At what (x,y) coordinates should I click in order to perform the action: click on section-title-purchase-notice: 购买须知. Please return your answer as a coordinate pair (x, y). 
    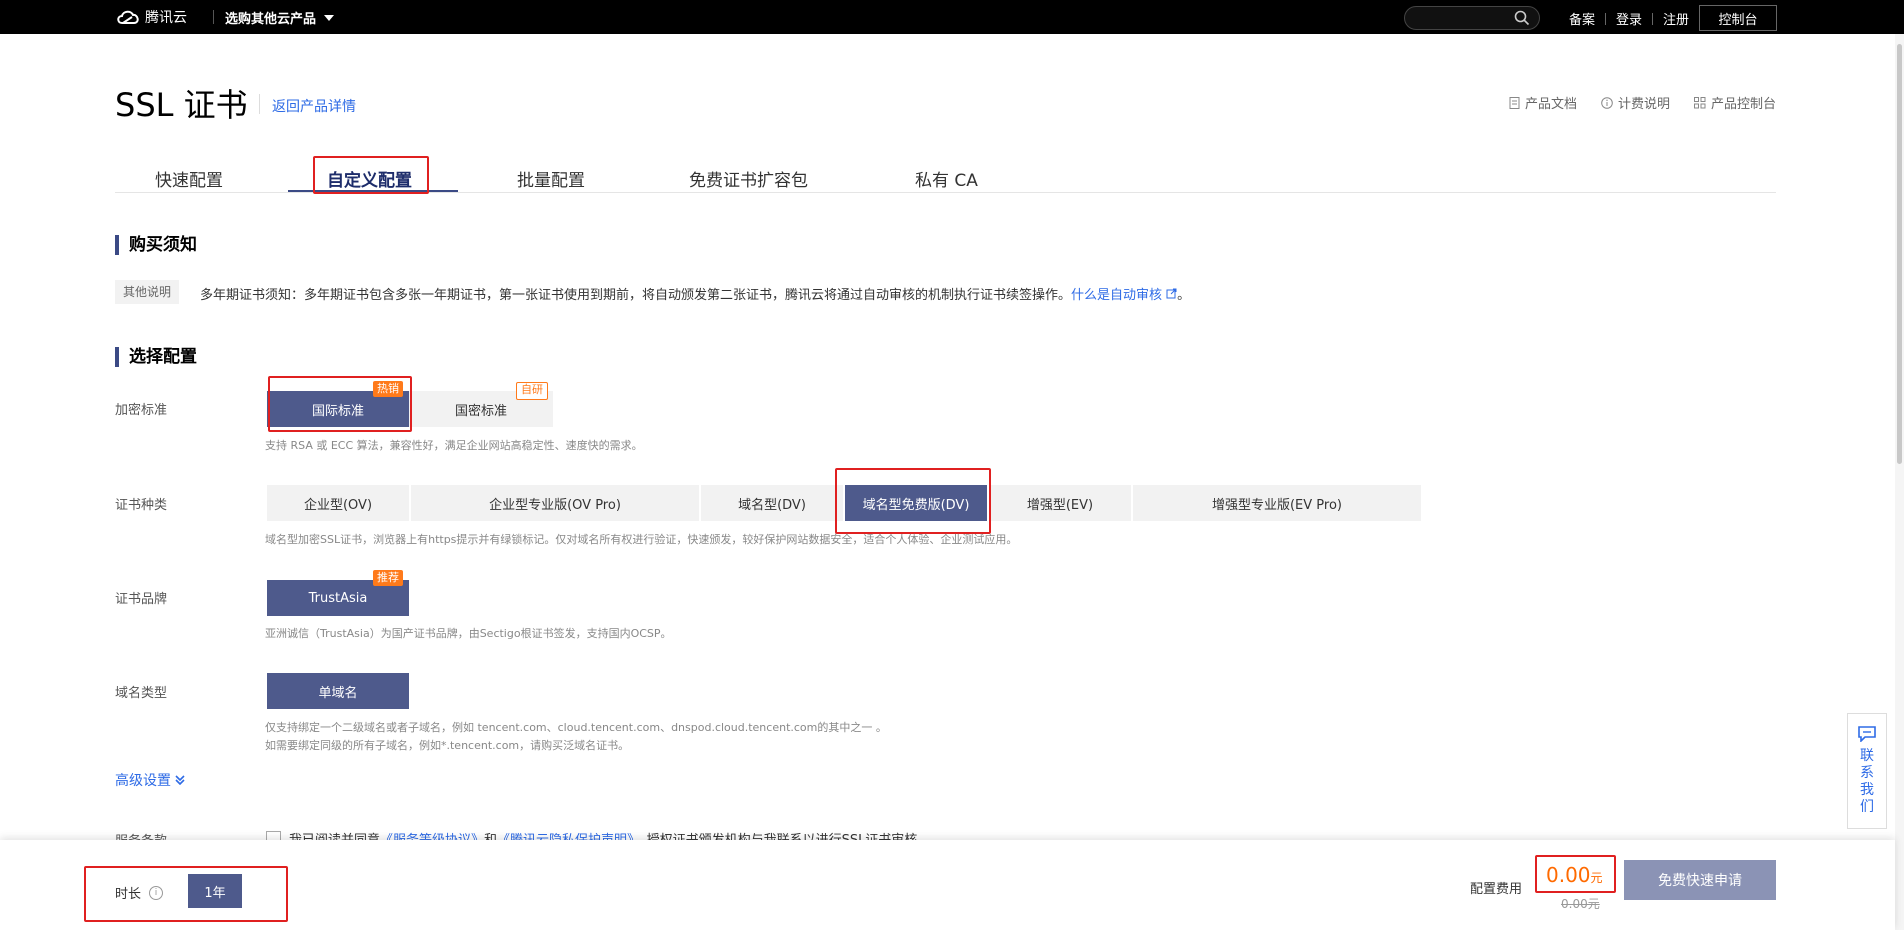
    Looking at the image, I should click on (156, 245).